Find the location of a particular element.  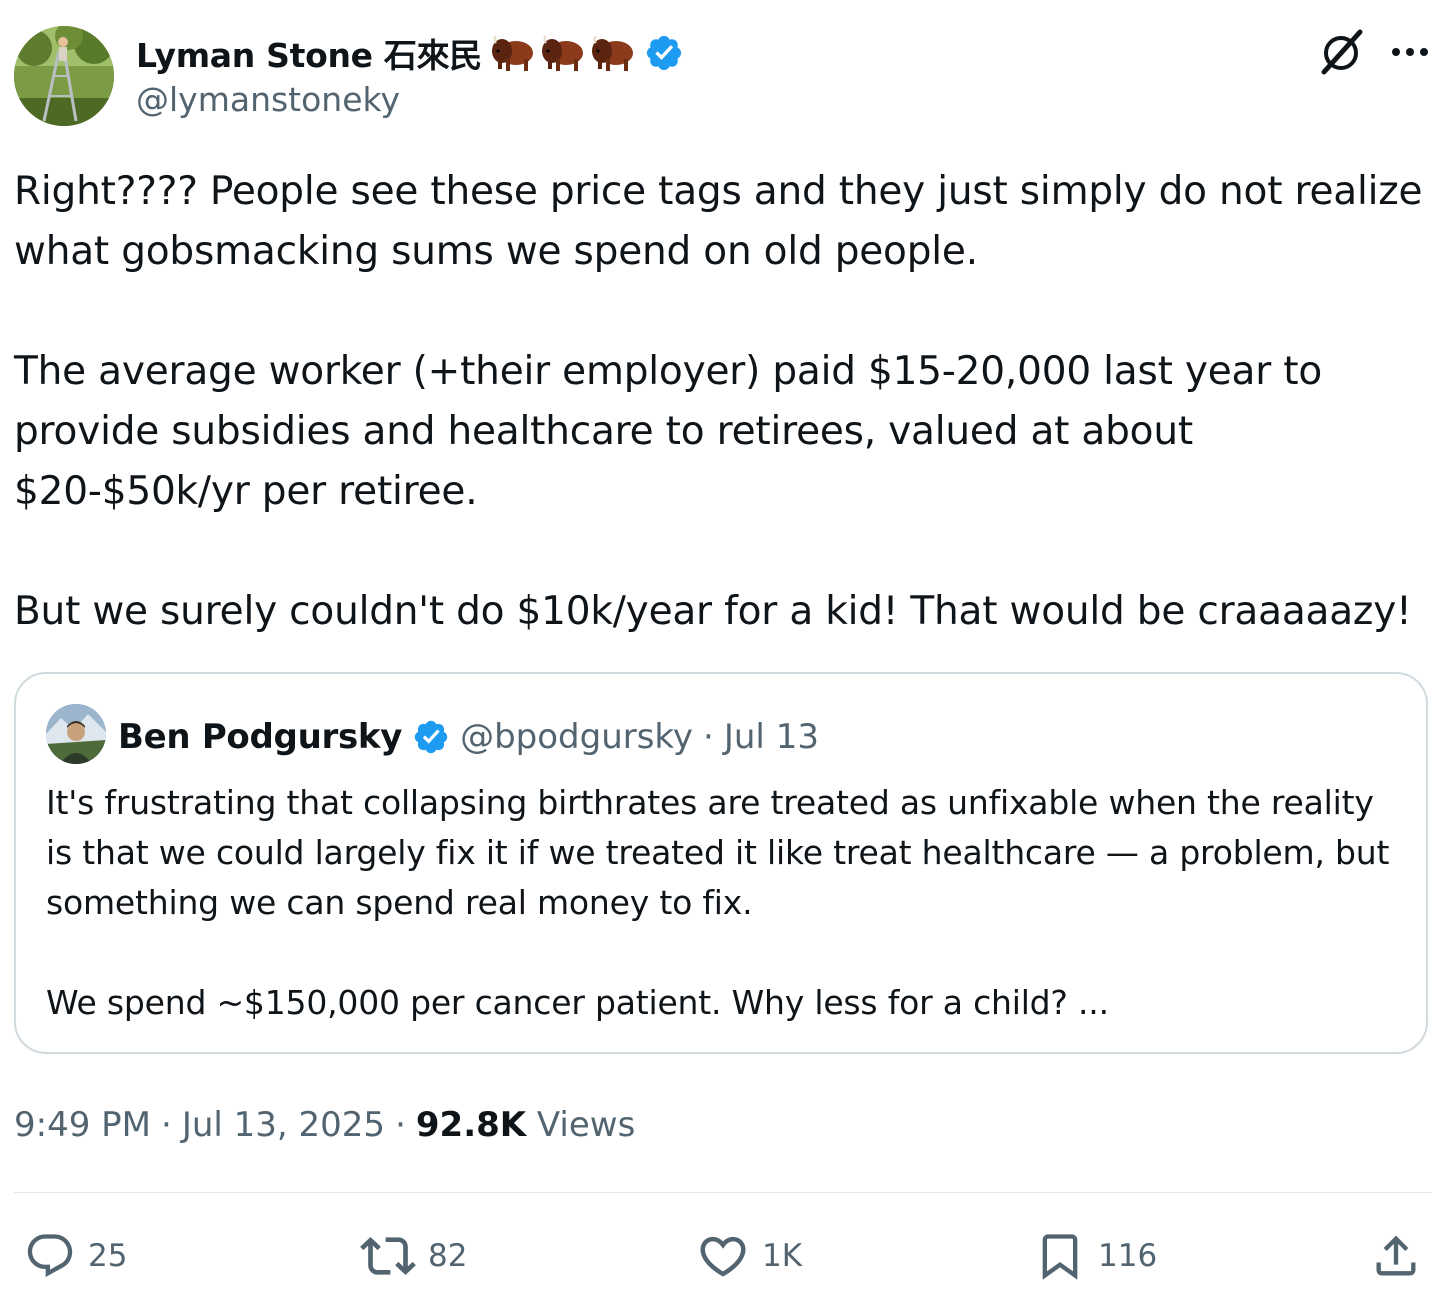

reply-button: 25 is located at coordinates (75, 1256).